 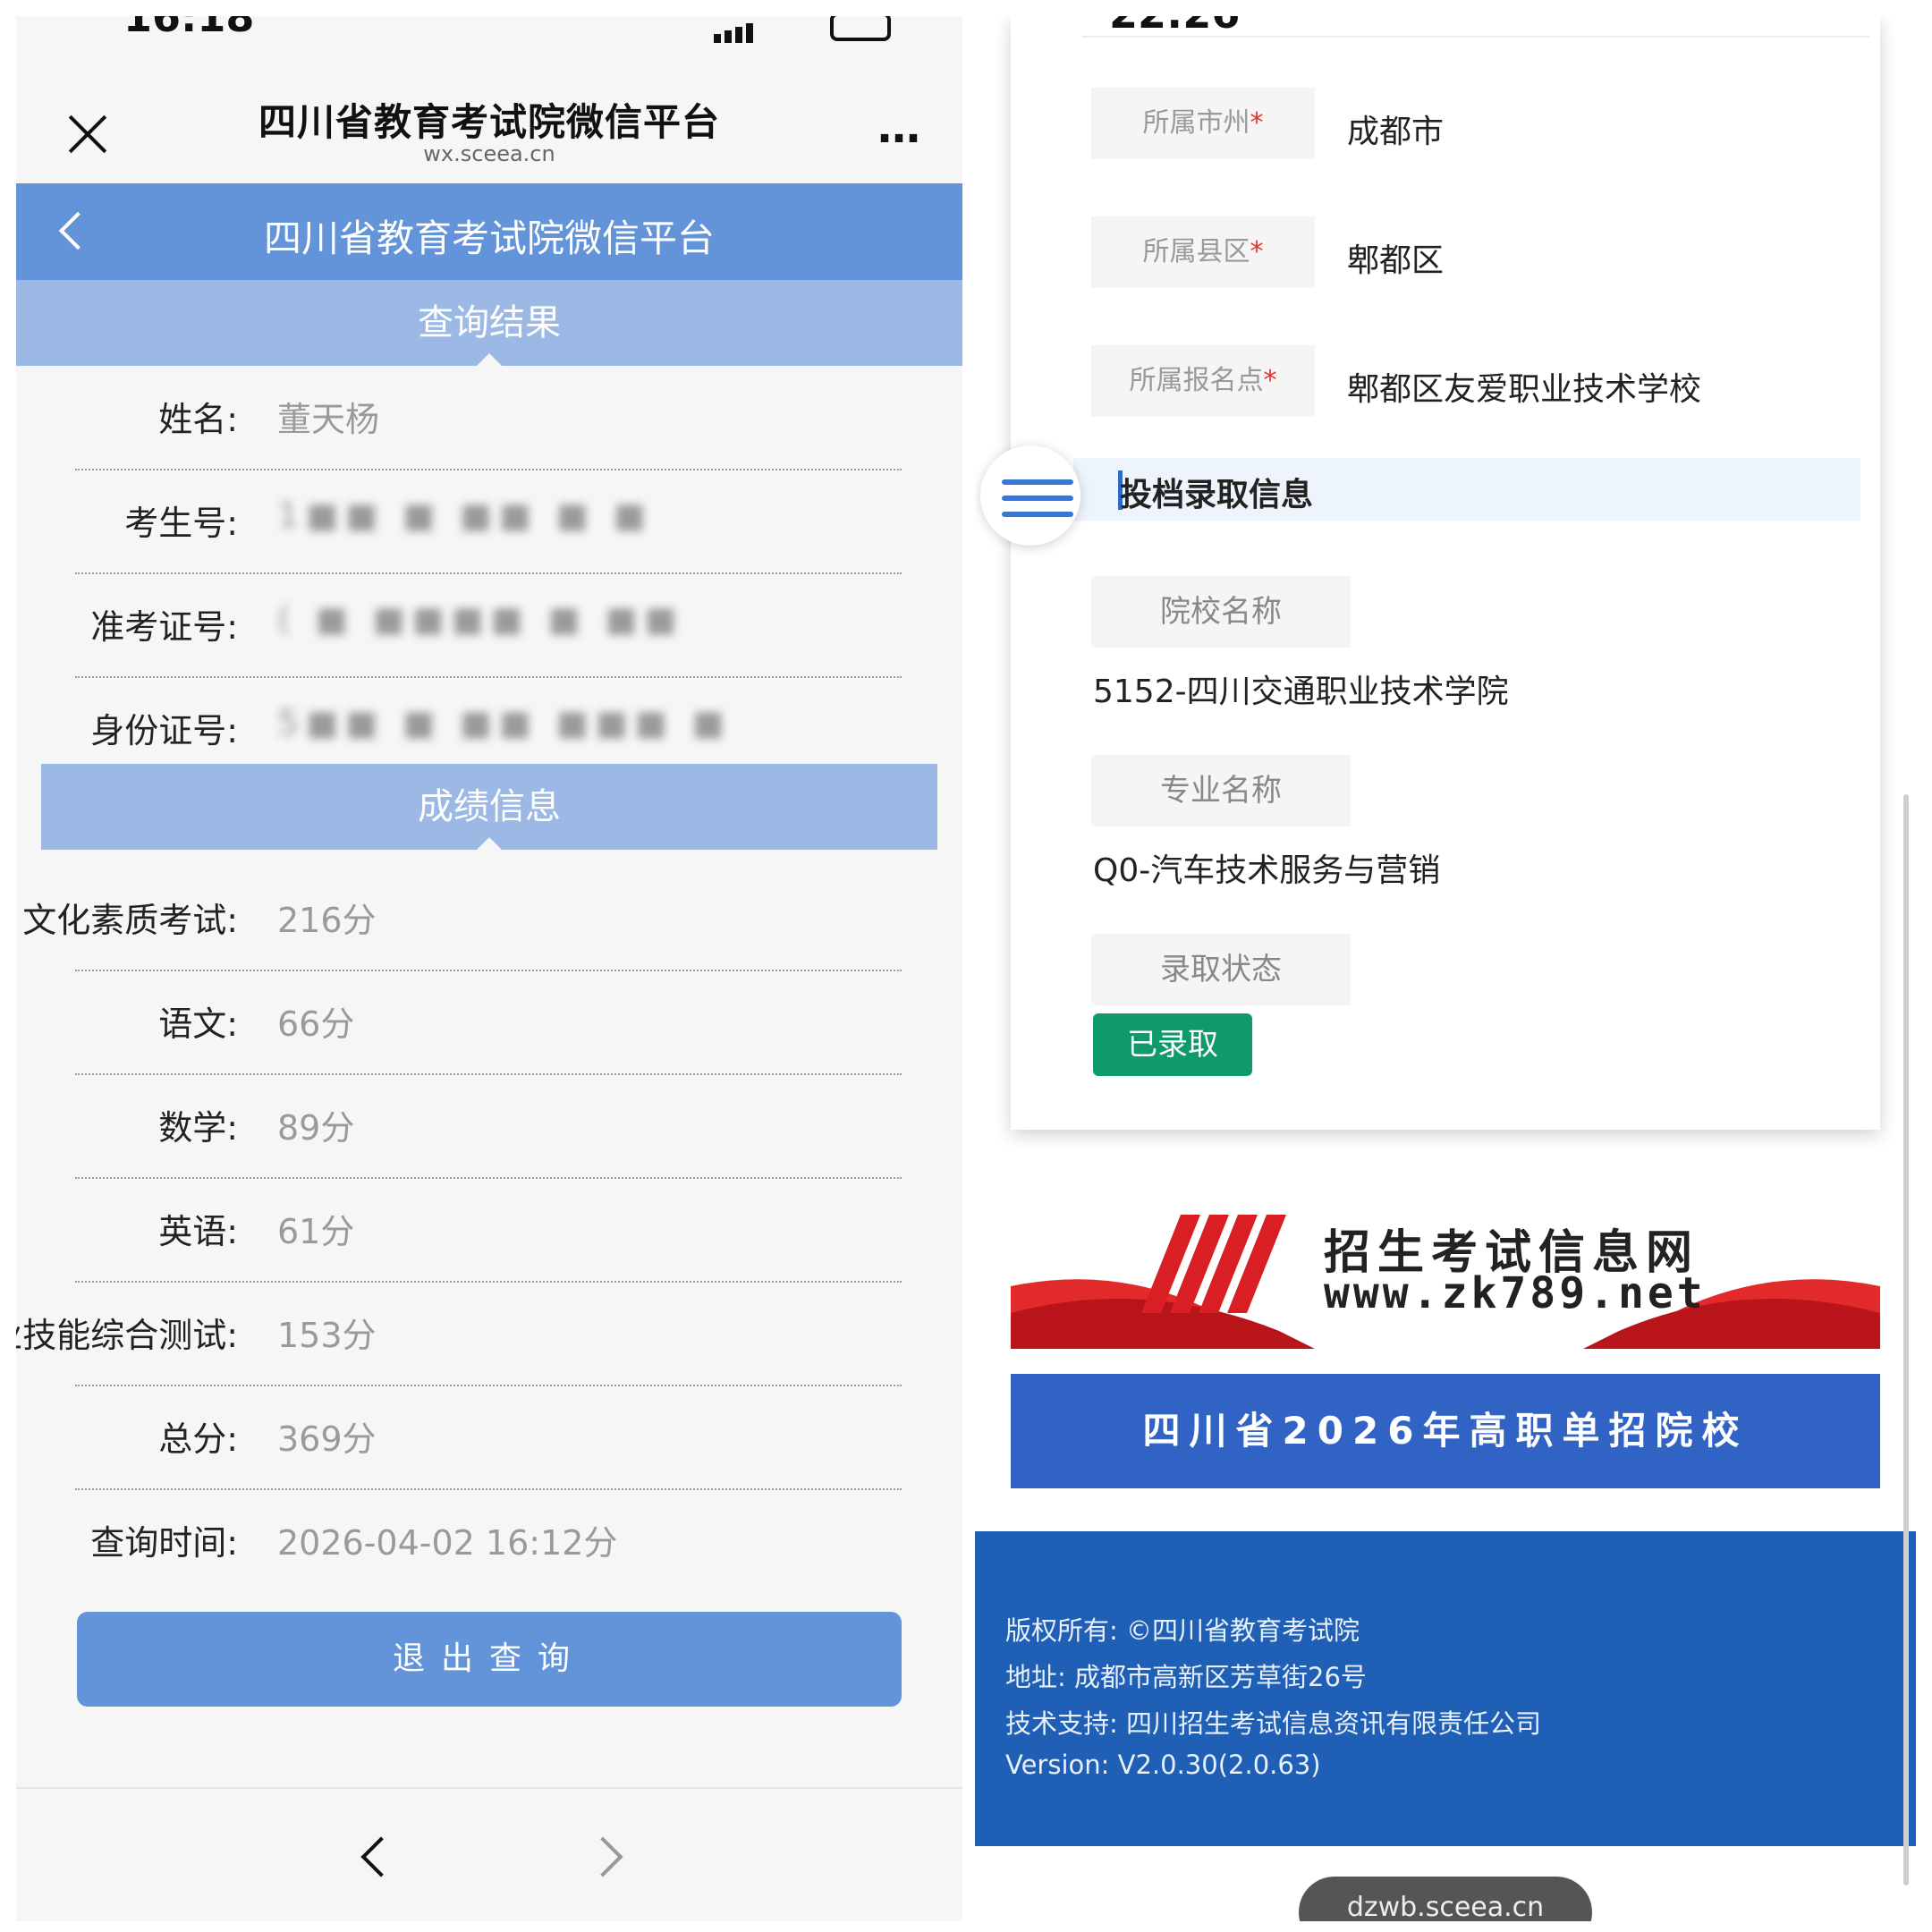 I want to click on footer-copyright: 版权所有: ©四川省教育考试院, so click(x=1182, y=1630).